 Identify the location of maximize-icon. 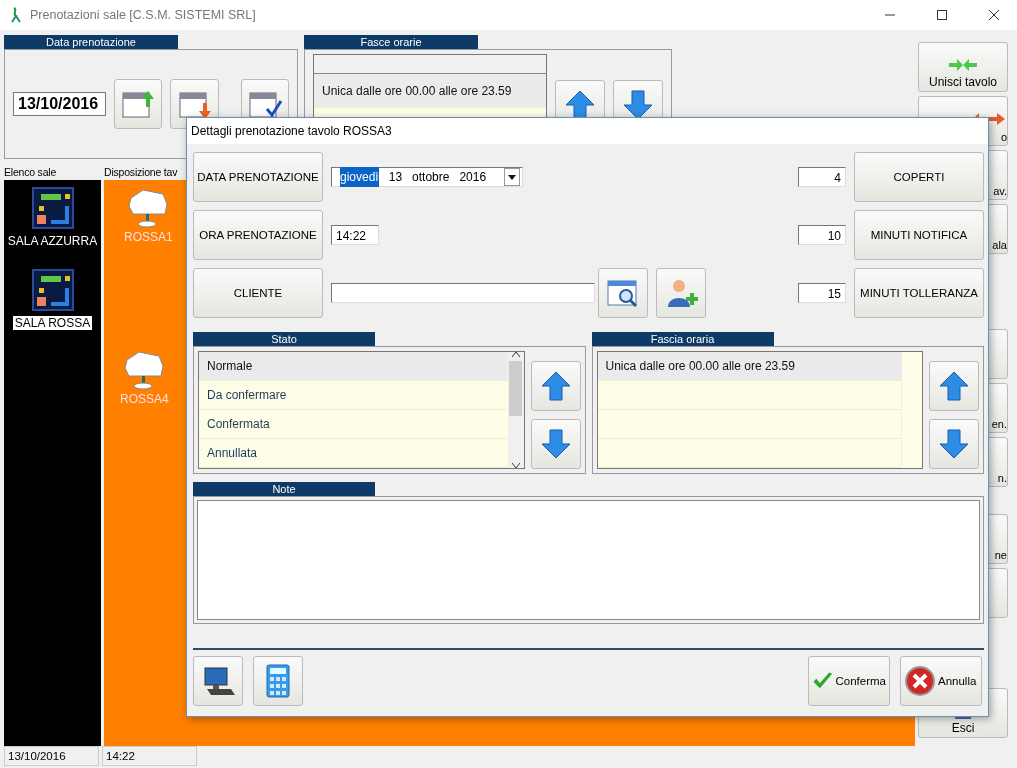
(942, 15).